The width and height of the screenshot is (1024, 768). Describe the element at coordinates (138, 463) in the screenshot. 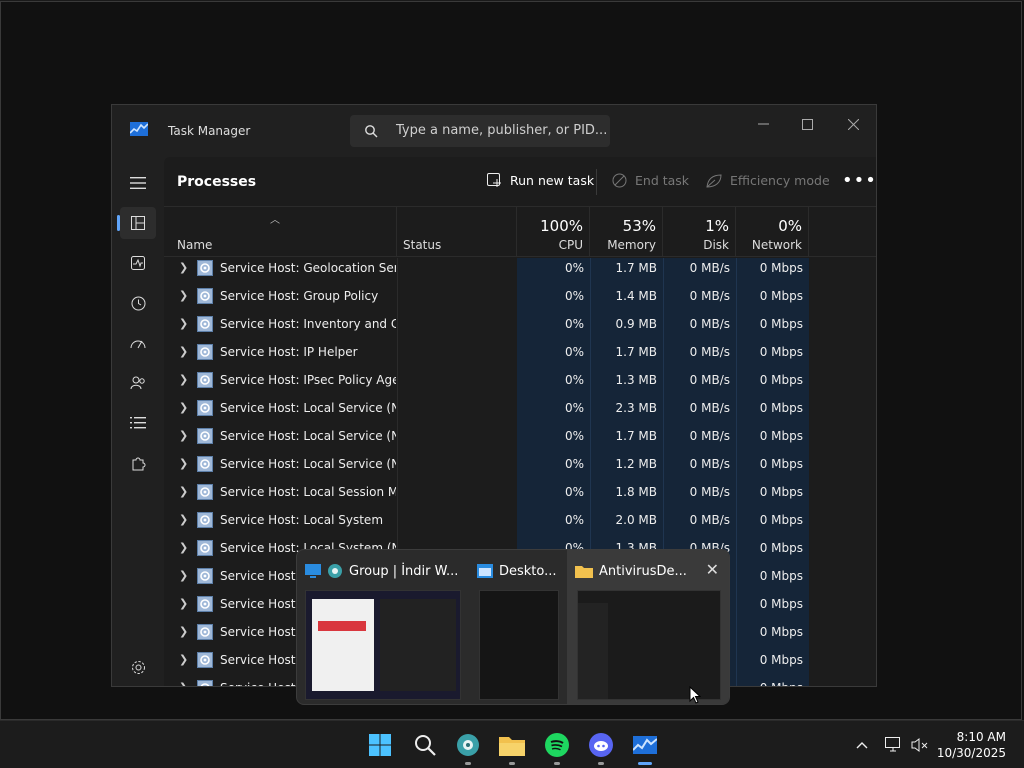

I see `sidebar-item-services` at that location.